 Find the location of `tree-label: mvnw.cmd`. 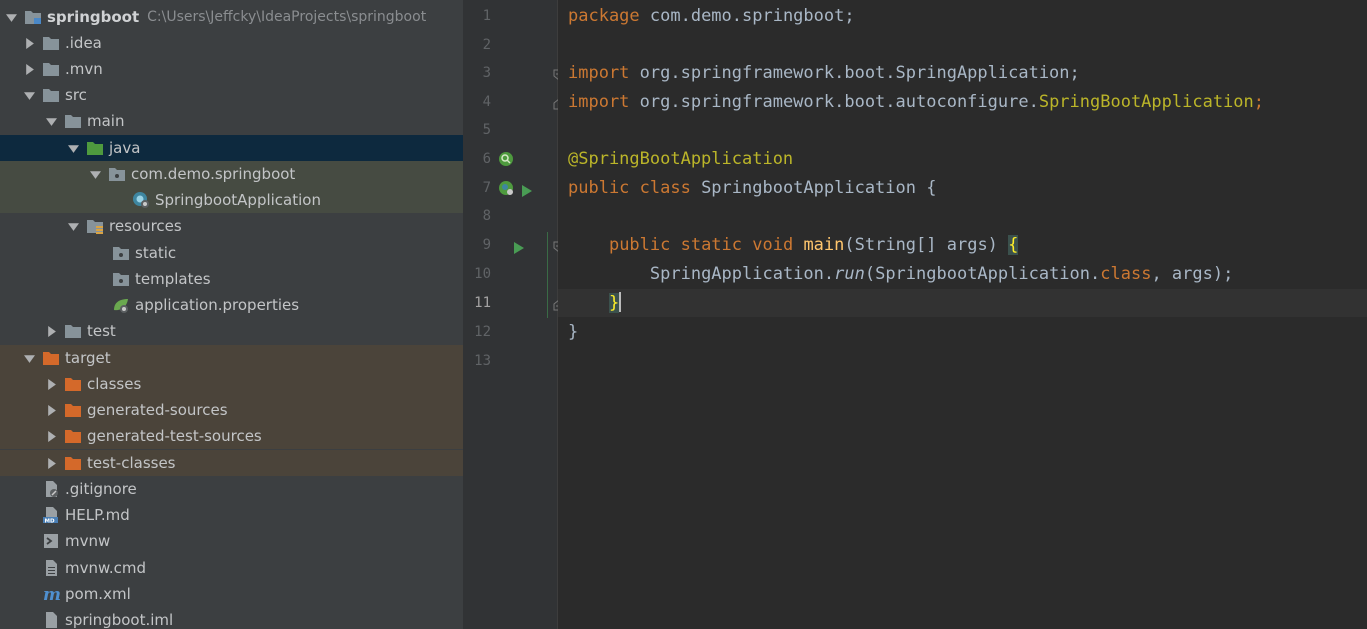

tree-label: mvnw.cmd is located at coordinates (106, 568).